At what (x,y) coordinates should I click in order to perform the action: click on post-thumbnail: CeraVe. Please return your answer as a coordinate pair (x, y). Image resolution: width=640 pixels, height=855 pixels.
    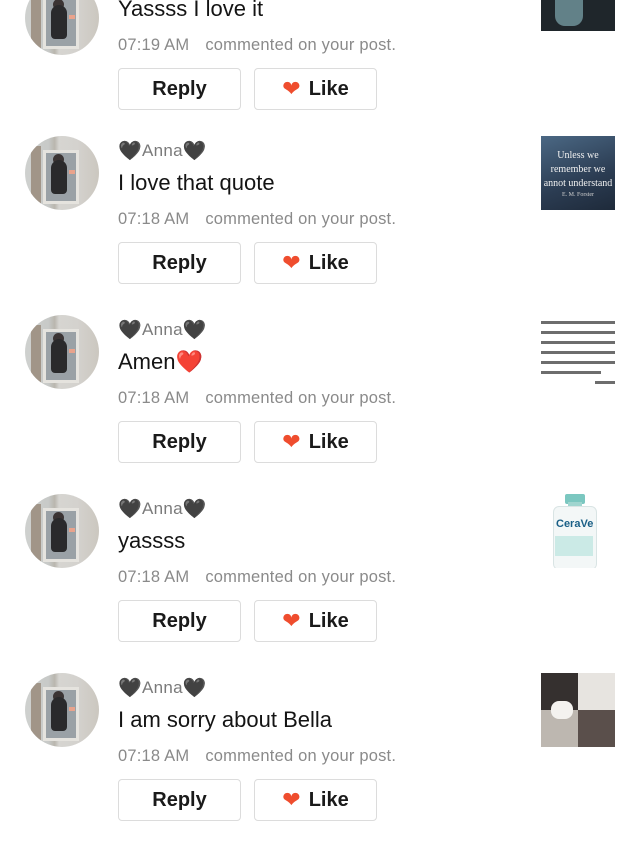
    Looking at the image, I should click on (578, 531).